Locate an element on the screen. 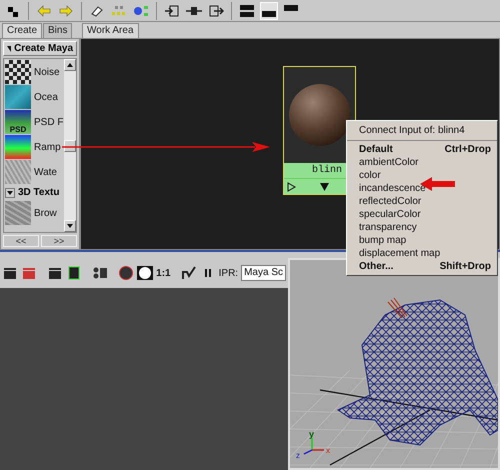  nav-button: >> is located at coordinates (59, 241).